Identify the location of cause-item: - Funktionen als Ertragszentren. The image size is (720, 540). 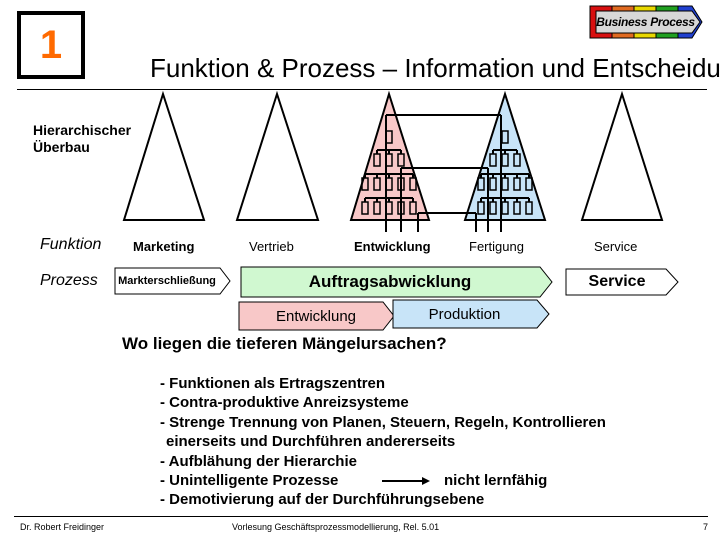
(273, 383).